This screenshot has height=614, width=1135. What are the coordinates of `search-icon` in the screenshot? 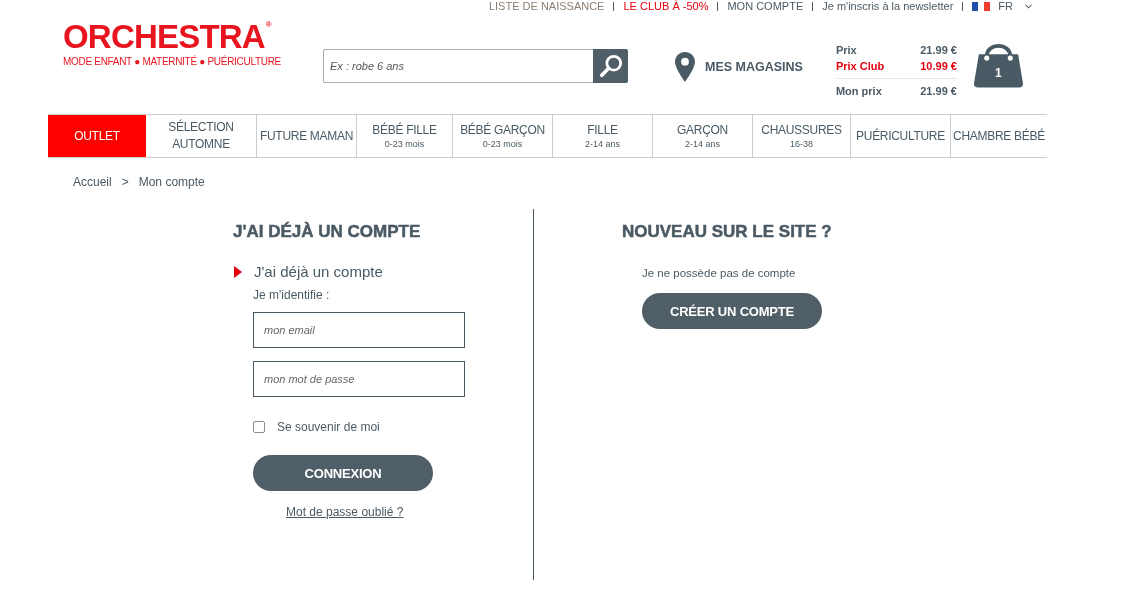 It's located at (610, 66).